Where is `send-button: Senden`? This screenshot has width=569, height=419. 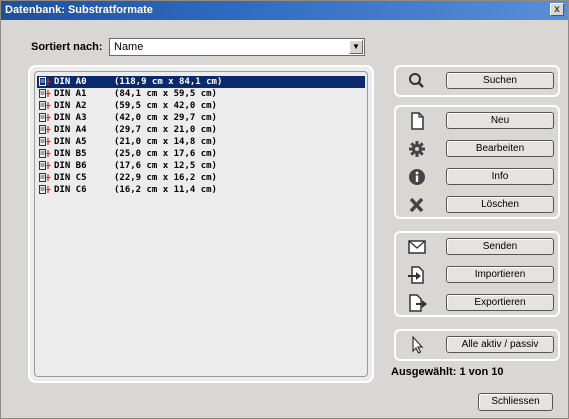
send-button: Senden is located at coordinates (500, 246).